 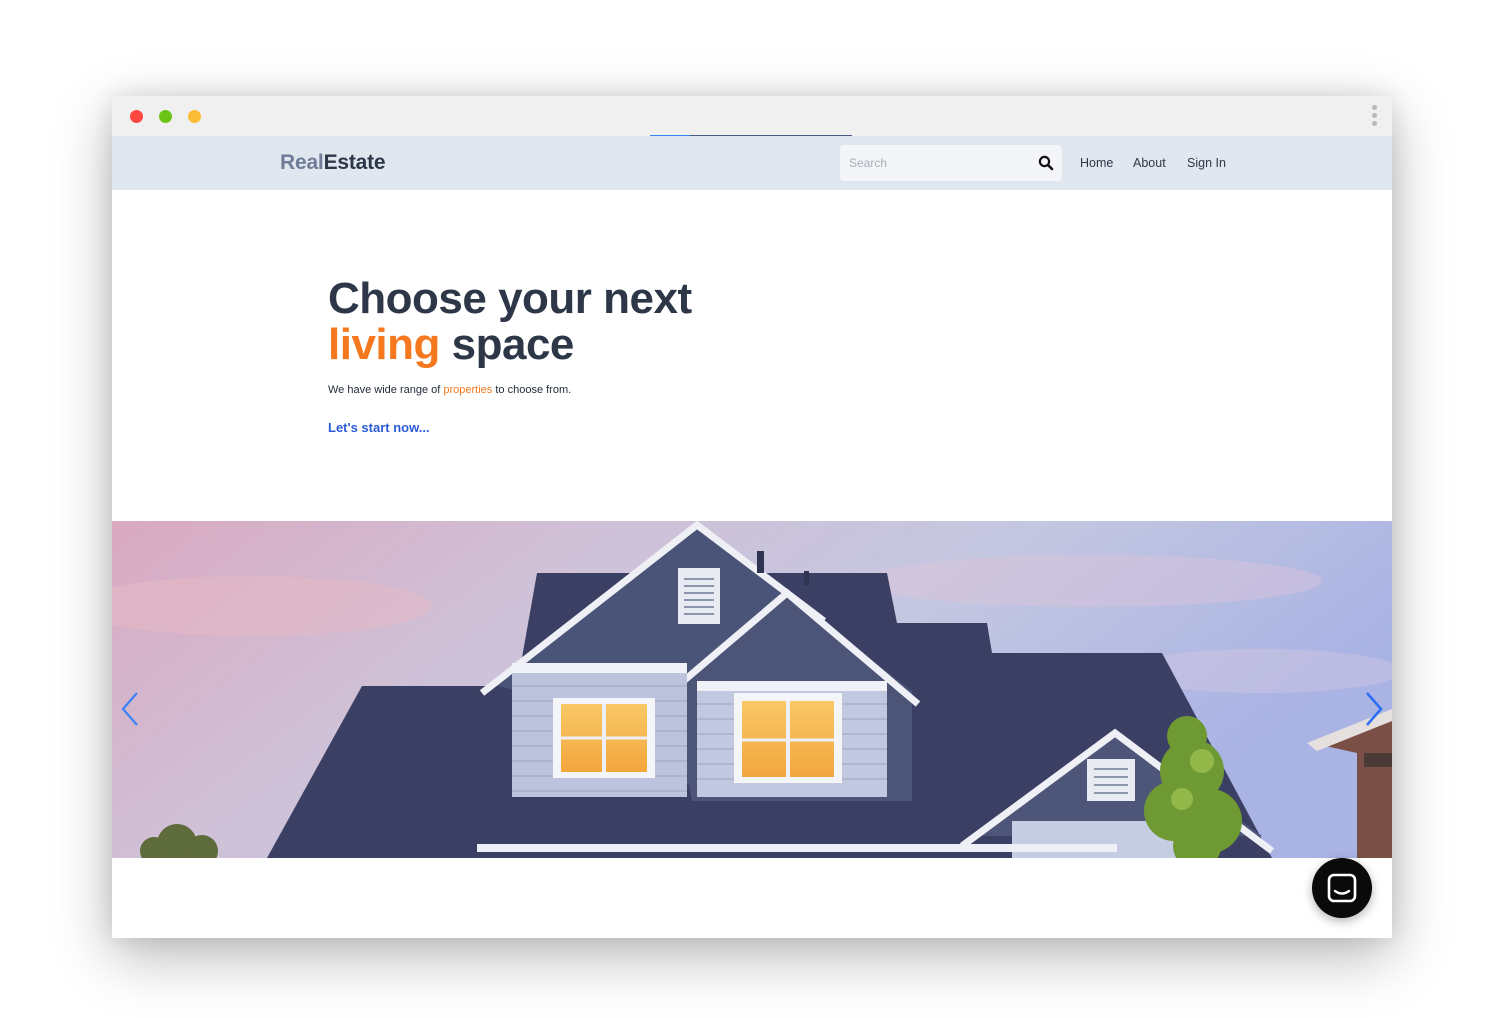 What do you see at coordinates (302, 162) in the screenshot?
I see `brand-logo-part-real: Real` at bounding box center [302, 162].